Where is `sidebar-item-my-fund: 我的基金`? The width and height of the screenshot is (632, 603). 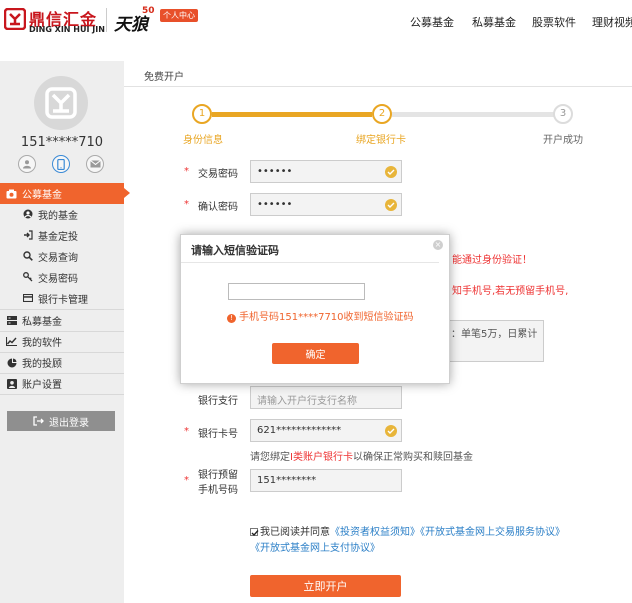
sidebar-item-my-fund: 我的基金 is located at coordinates (62, 214).